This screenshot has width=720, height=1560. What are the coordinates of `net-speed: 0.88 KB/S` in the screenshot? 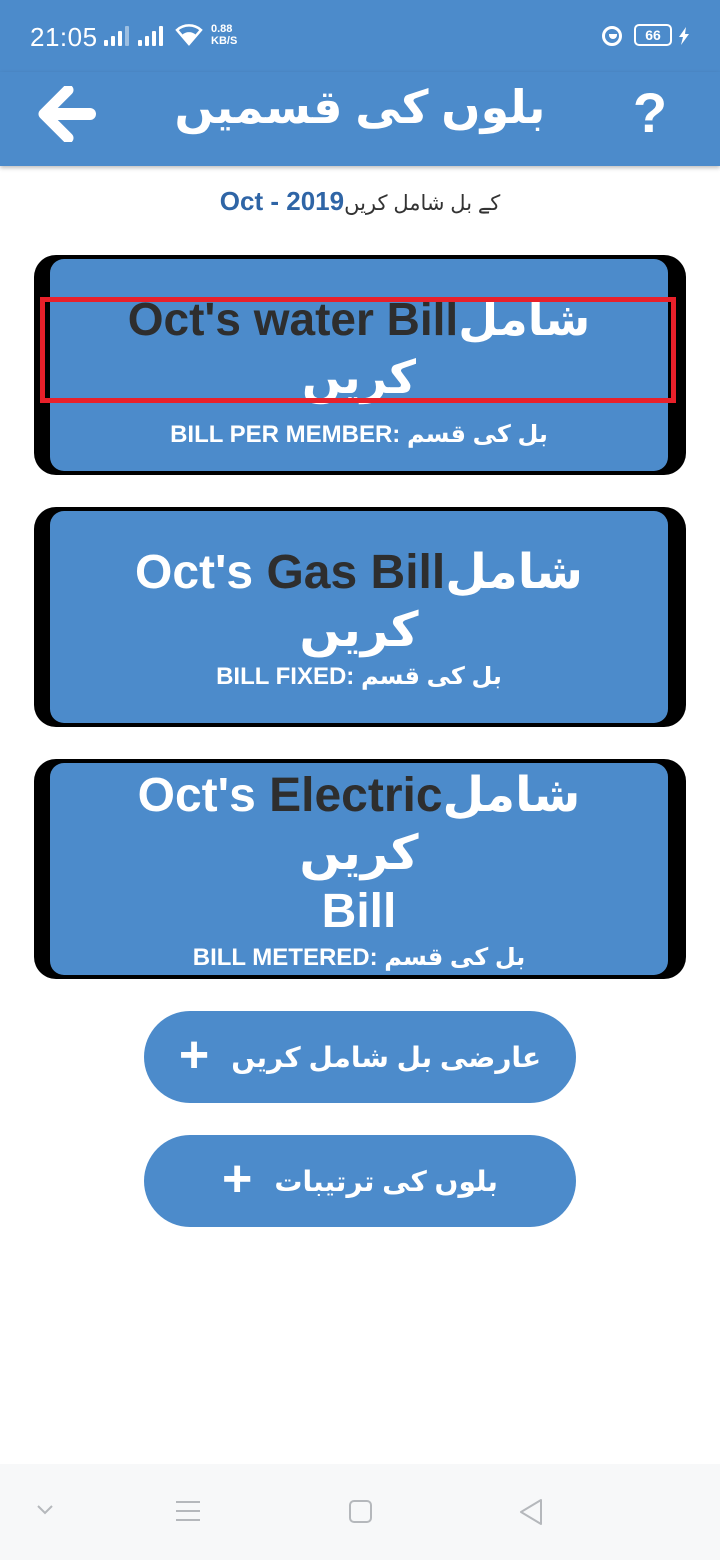 It's located at (224, 35).